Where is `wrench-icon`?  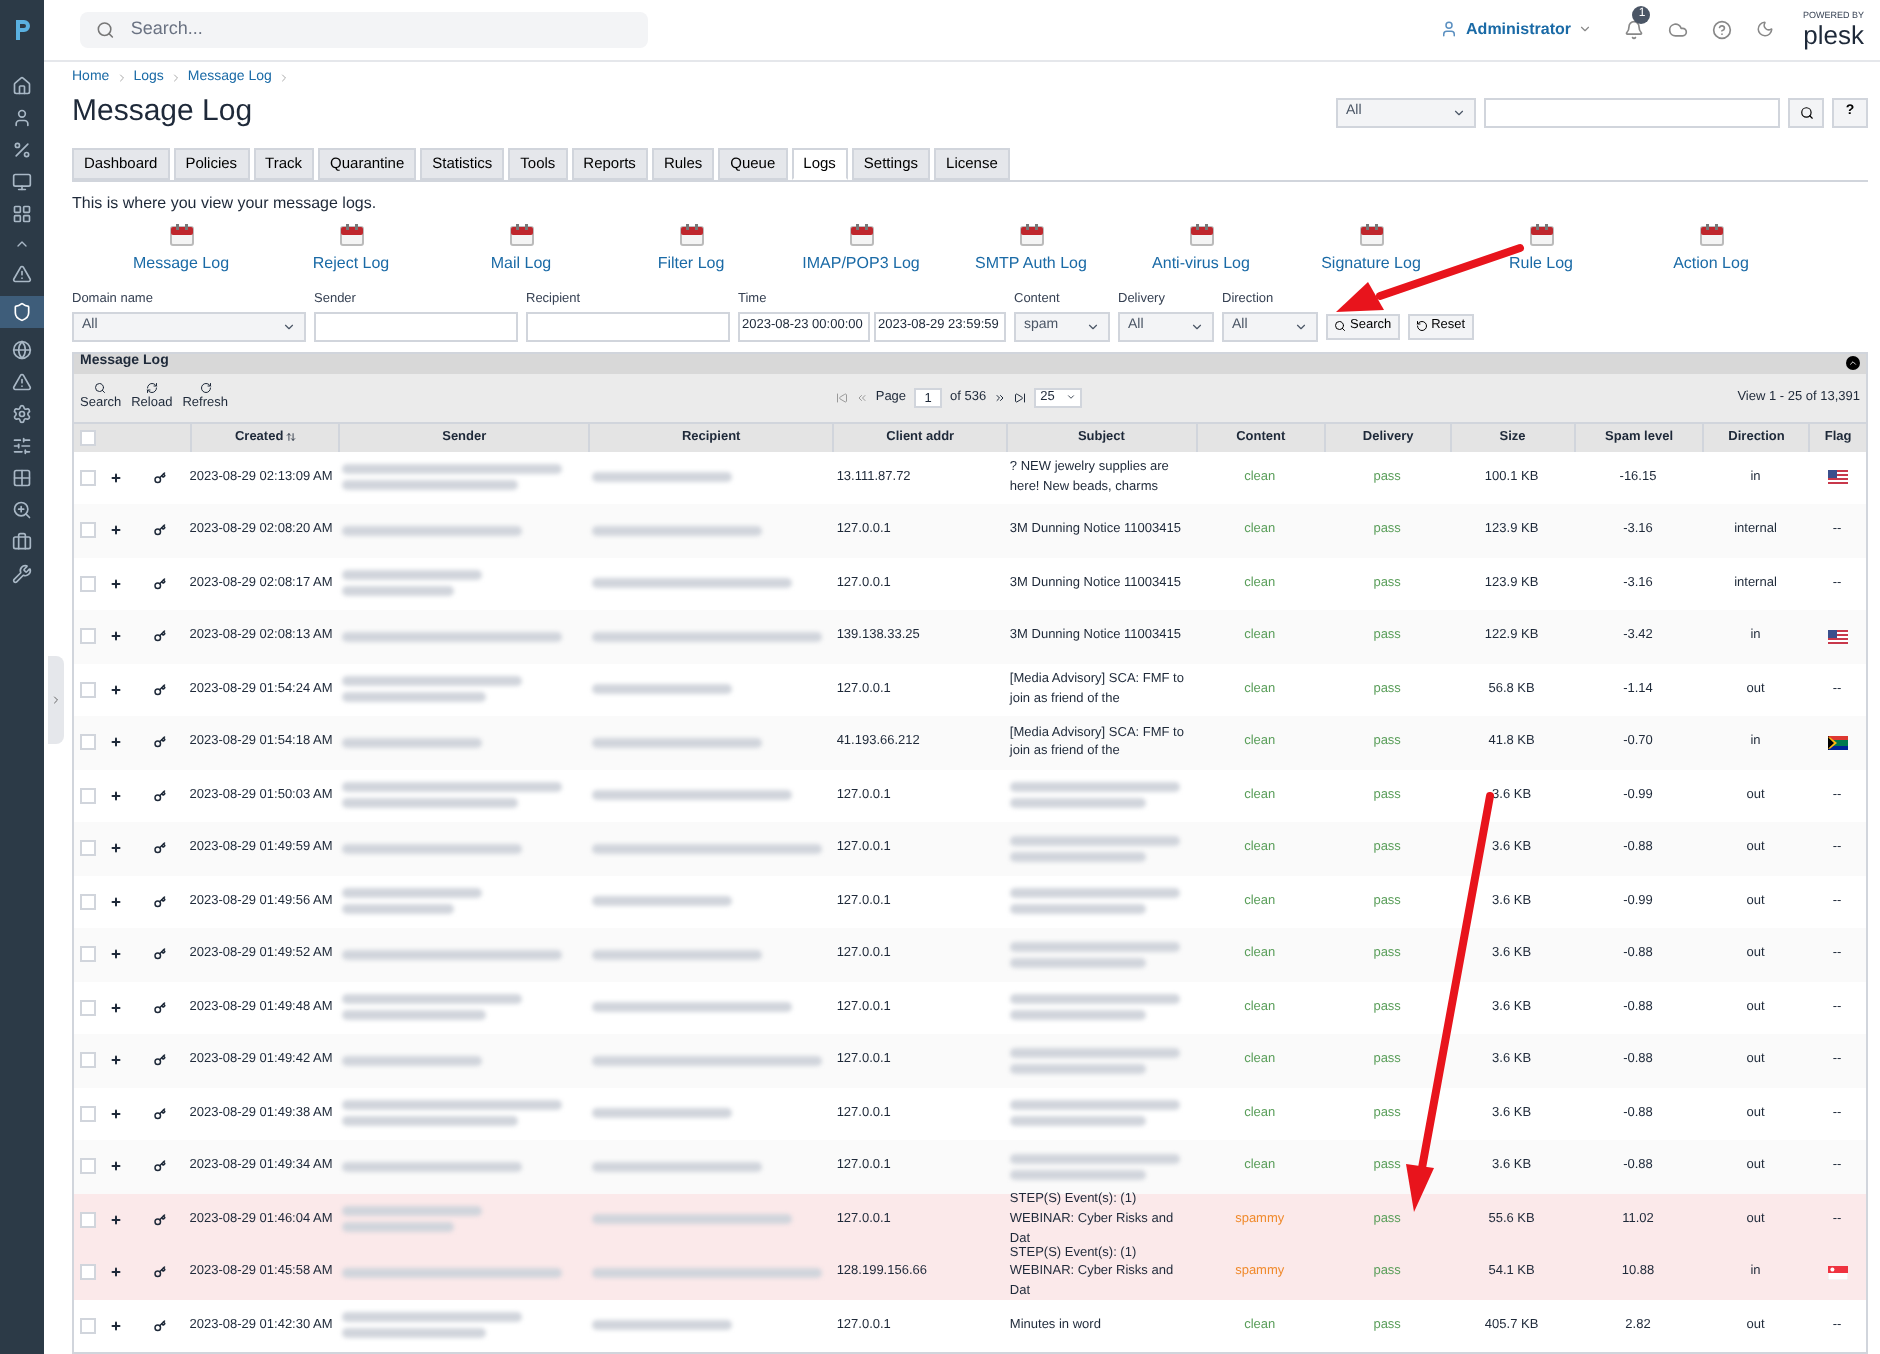
wrench-icon is located at coordinates (22, 574).